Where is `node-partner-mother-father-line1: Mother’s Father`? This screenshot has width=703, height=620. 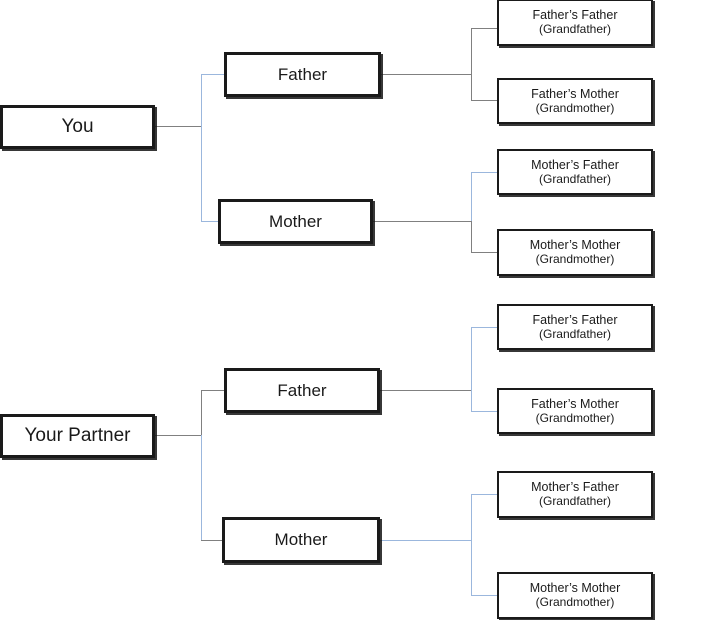 node-partner-mother-father-line1: Mother’s Father is located at coordinates (575, 487).